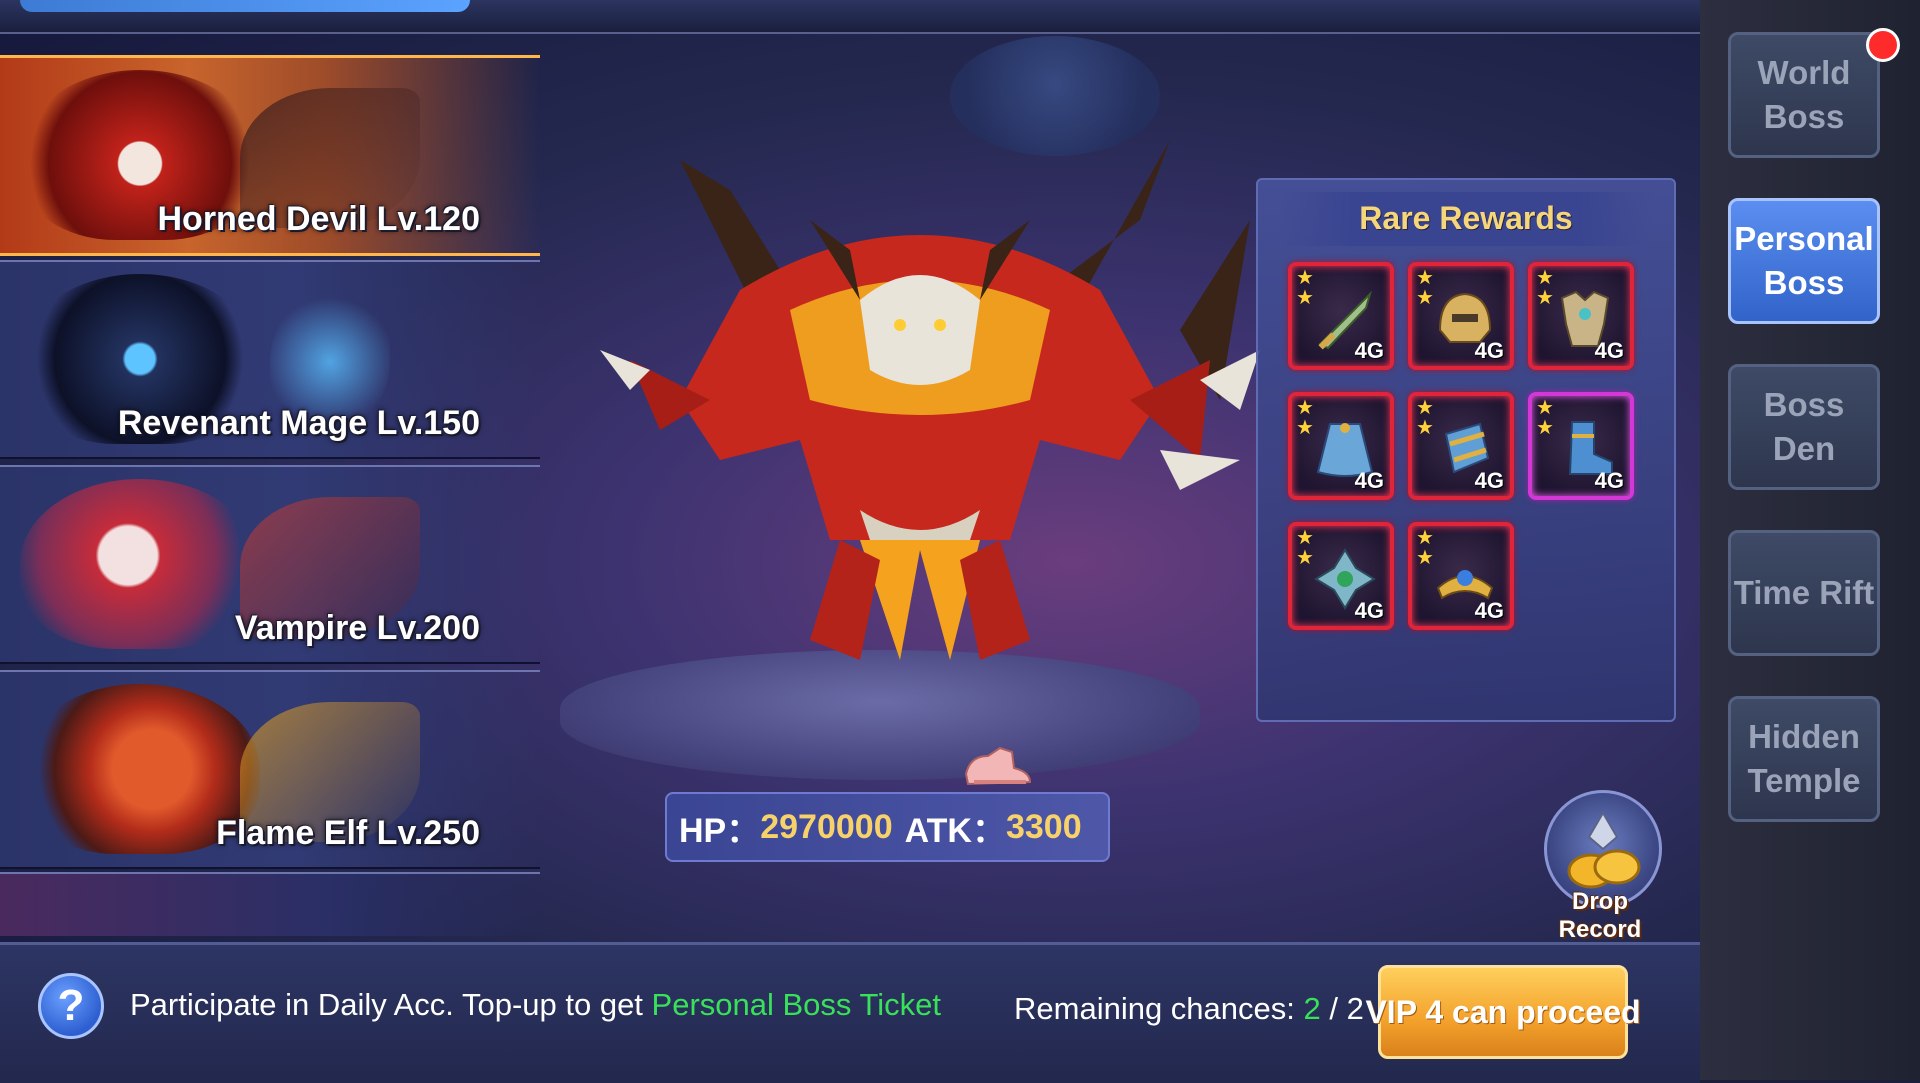 This screenshot has height=1083, width=1920. Describe the element at coordinates (1503, 1012) in the screenshot. I see `vip-proceed-button: VIP 4 can proceed` at that location.